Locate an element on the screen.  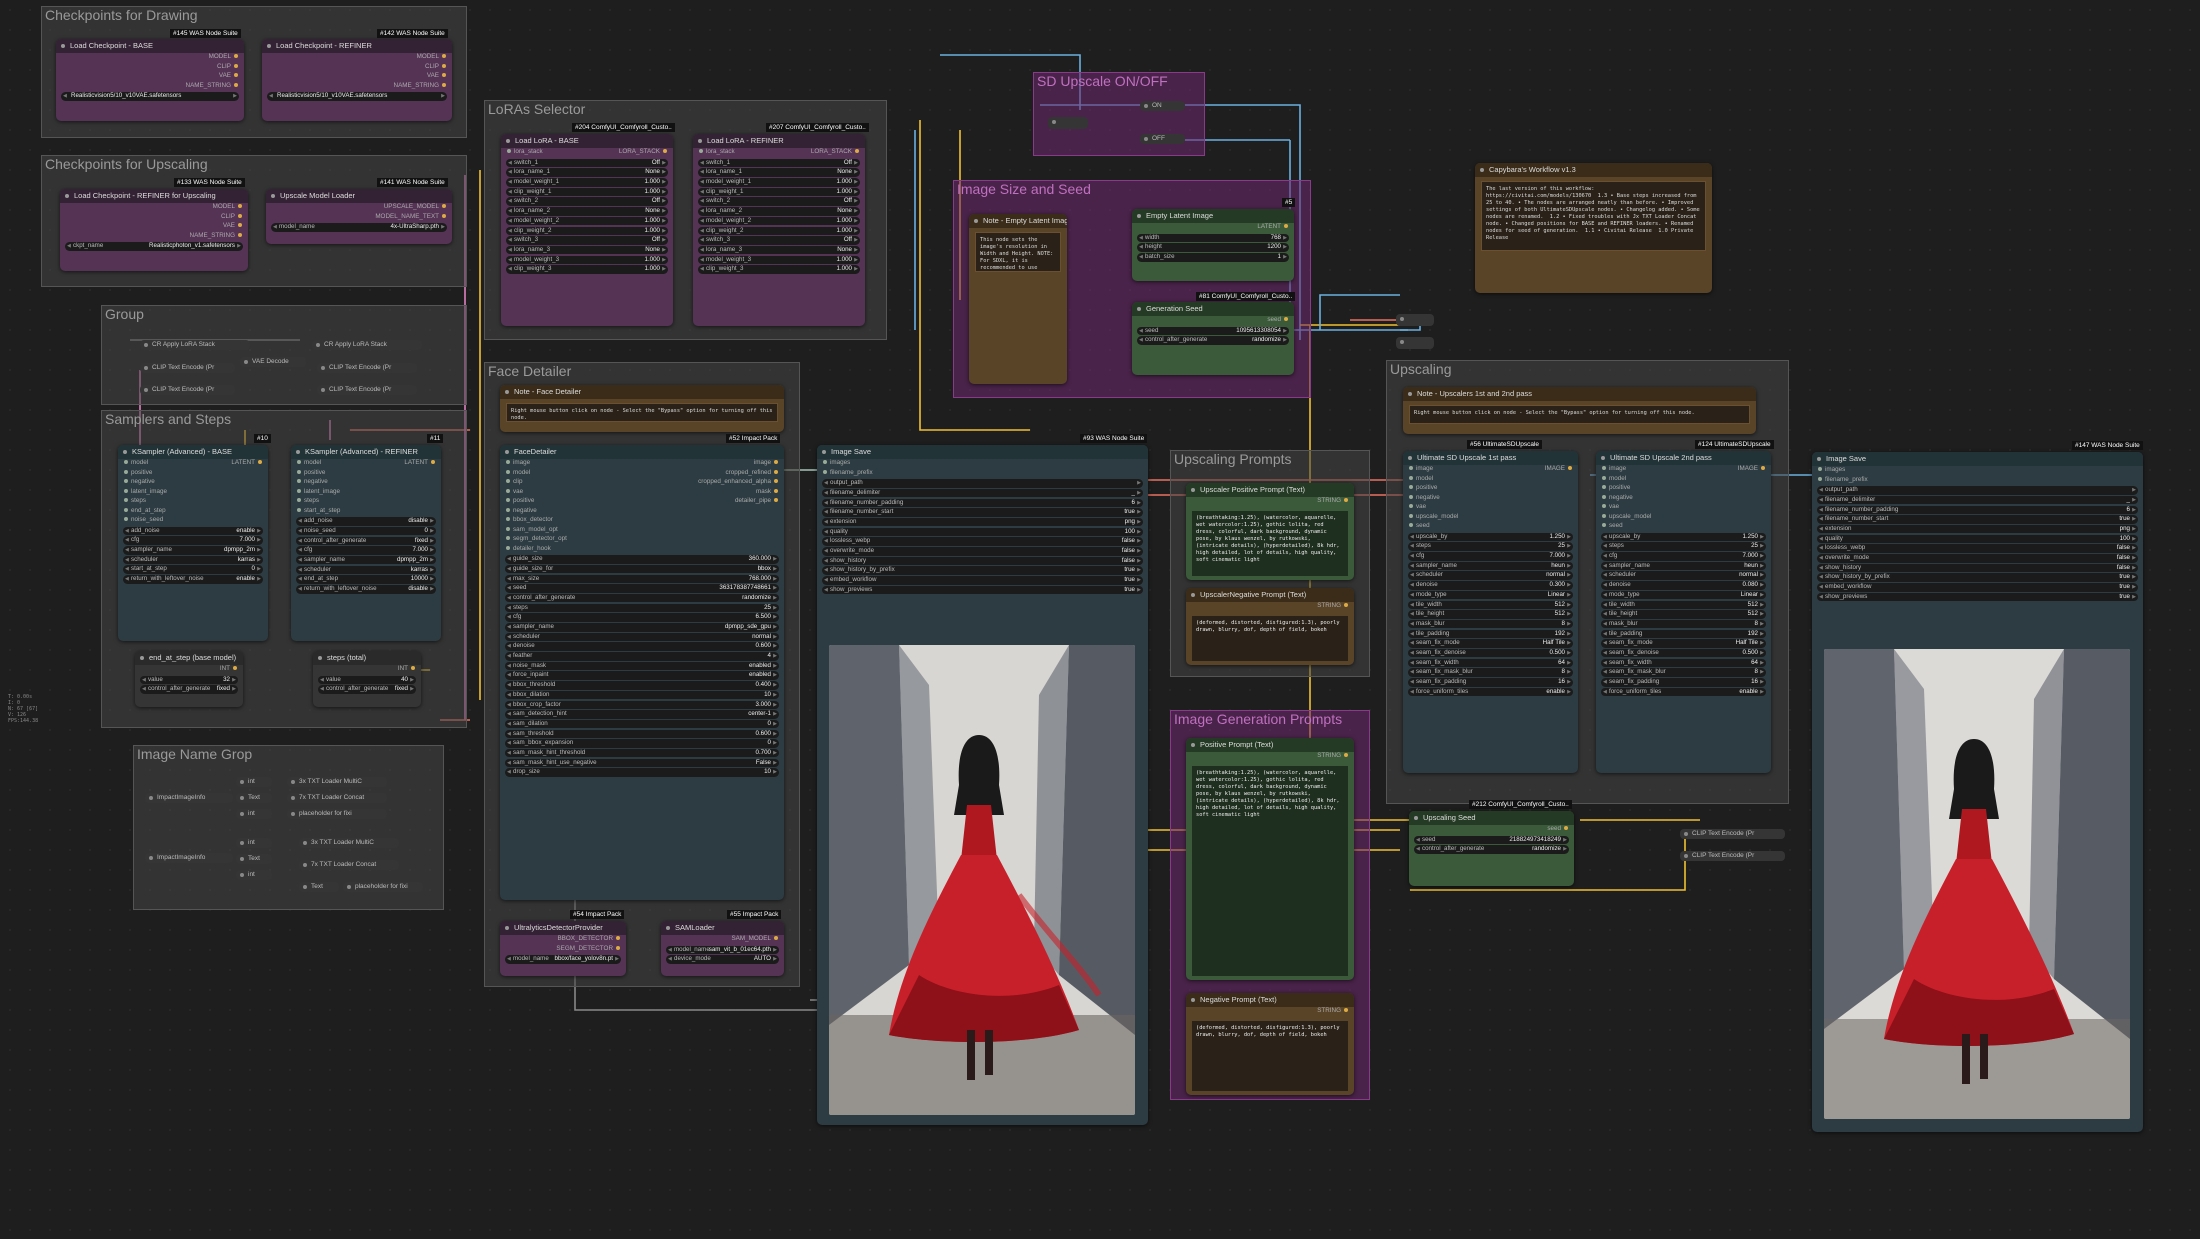
switch-on-node: ON is located at coordinates (1162, 106).